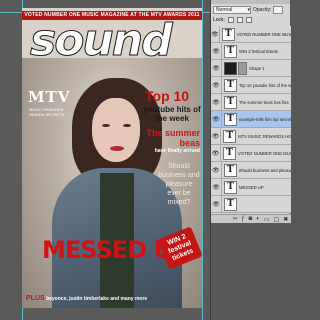  I want to click on layer-name: WIN 2 festival tickets, so click(258, 51).